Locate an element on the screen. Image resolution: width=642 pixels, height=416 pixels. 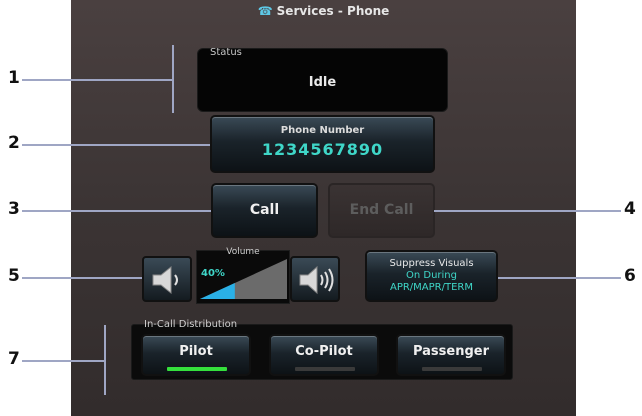
volume-slider: Volume 40% is located at coordinates (243, 275).